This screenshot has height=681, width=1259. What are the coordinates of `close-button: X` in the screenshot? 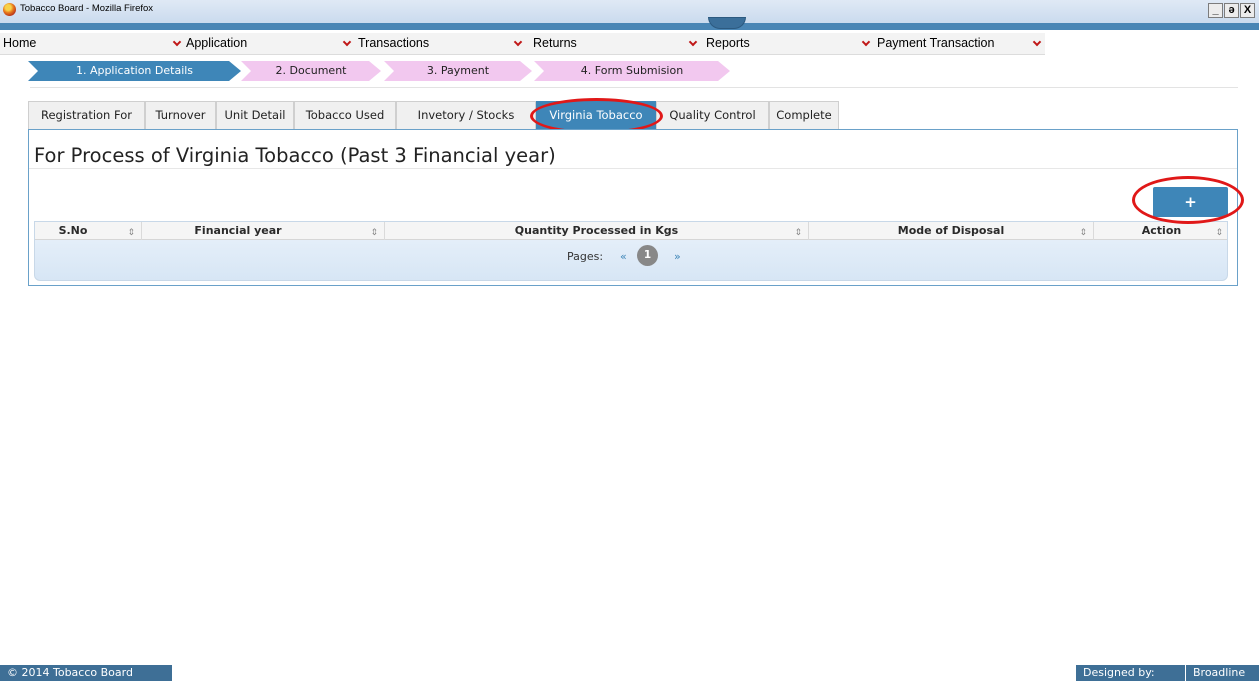 It's located at (1247, 10).